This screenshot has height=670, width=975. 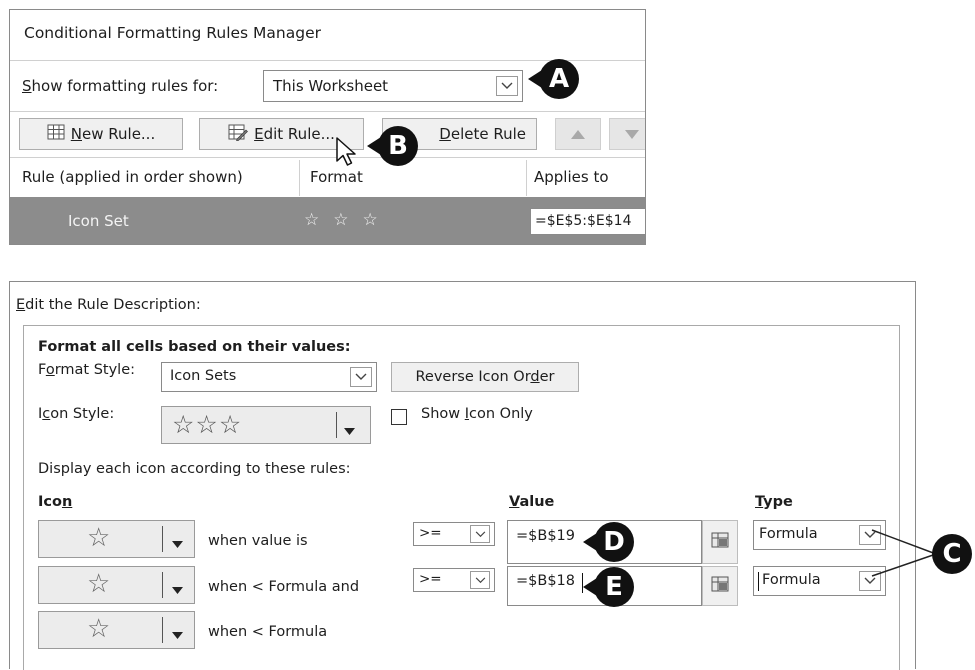 I want to click on callout-a: A, so click(x=559, y=79).